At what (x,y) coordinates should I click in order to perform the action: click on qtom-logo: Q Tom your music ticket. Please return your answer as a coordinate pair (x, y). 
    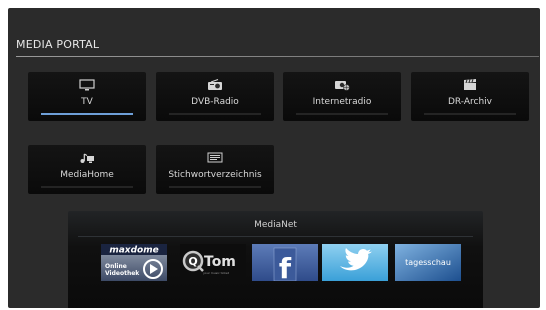
    Looking at the image, I should click on (213, 262).